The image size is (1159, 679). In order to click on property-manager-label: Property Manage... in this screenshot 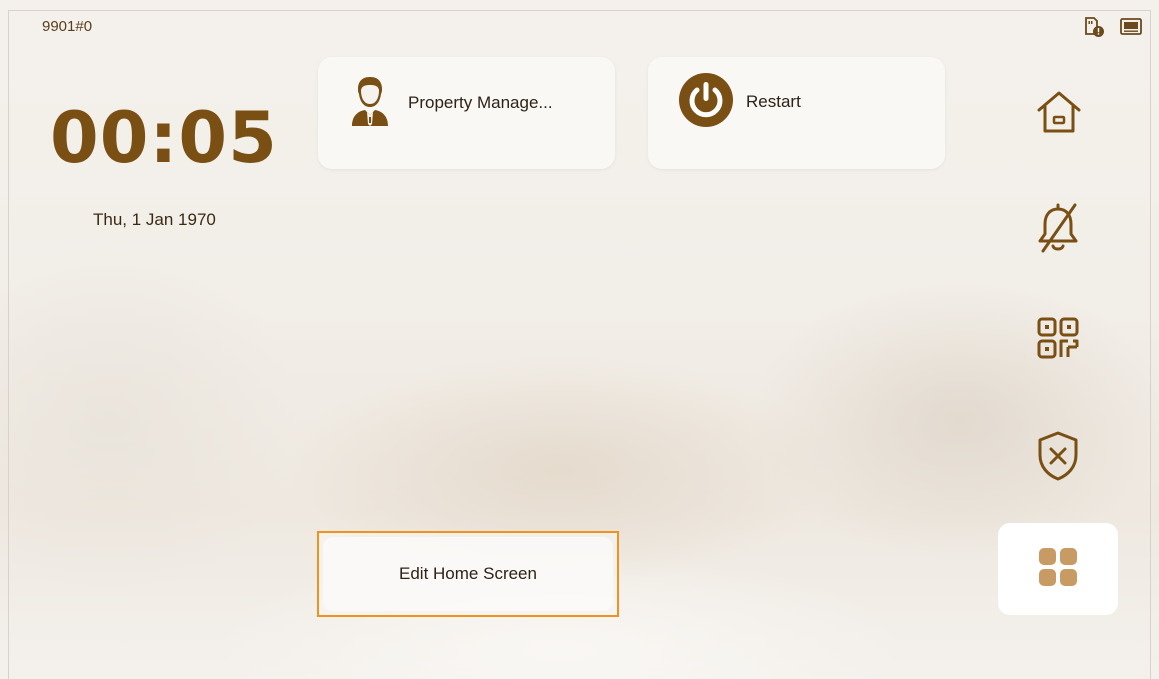, I will do `click(480, 102)`.